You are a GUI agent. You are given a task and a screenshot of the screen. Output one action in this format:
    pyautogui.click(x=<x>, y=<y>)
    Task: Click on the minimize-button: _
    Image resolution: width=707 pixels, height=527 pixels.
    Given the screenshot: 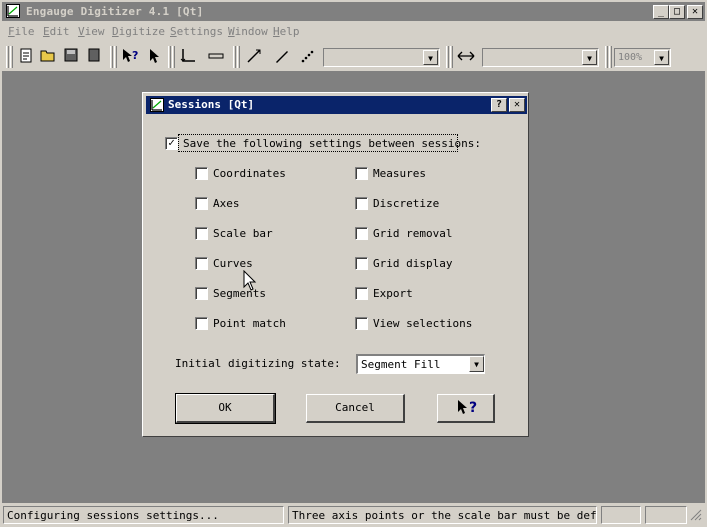 What is the action you would take?
    pyautogui.click(x=661, y=12)
    